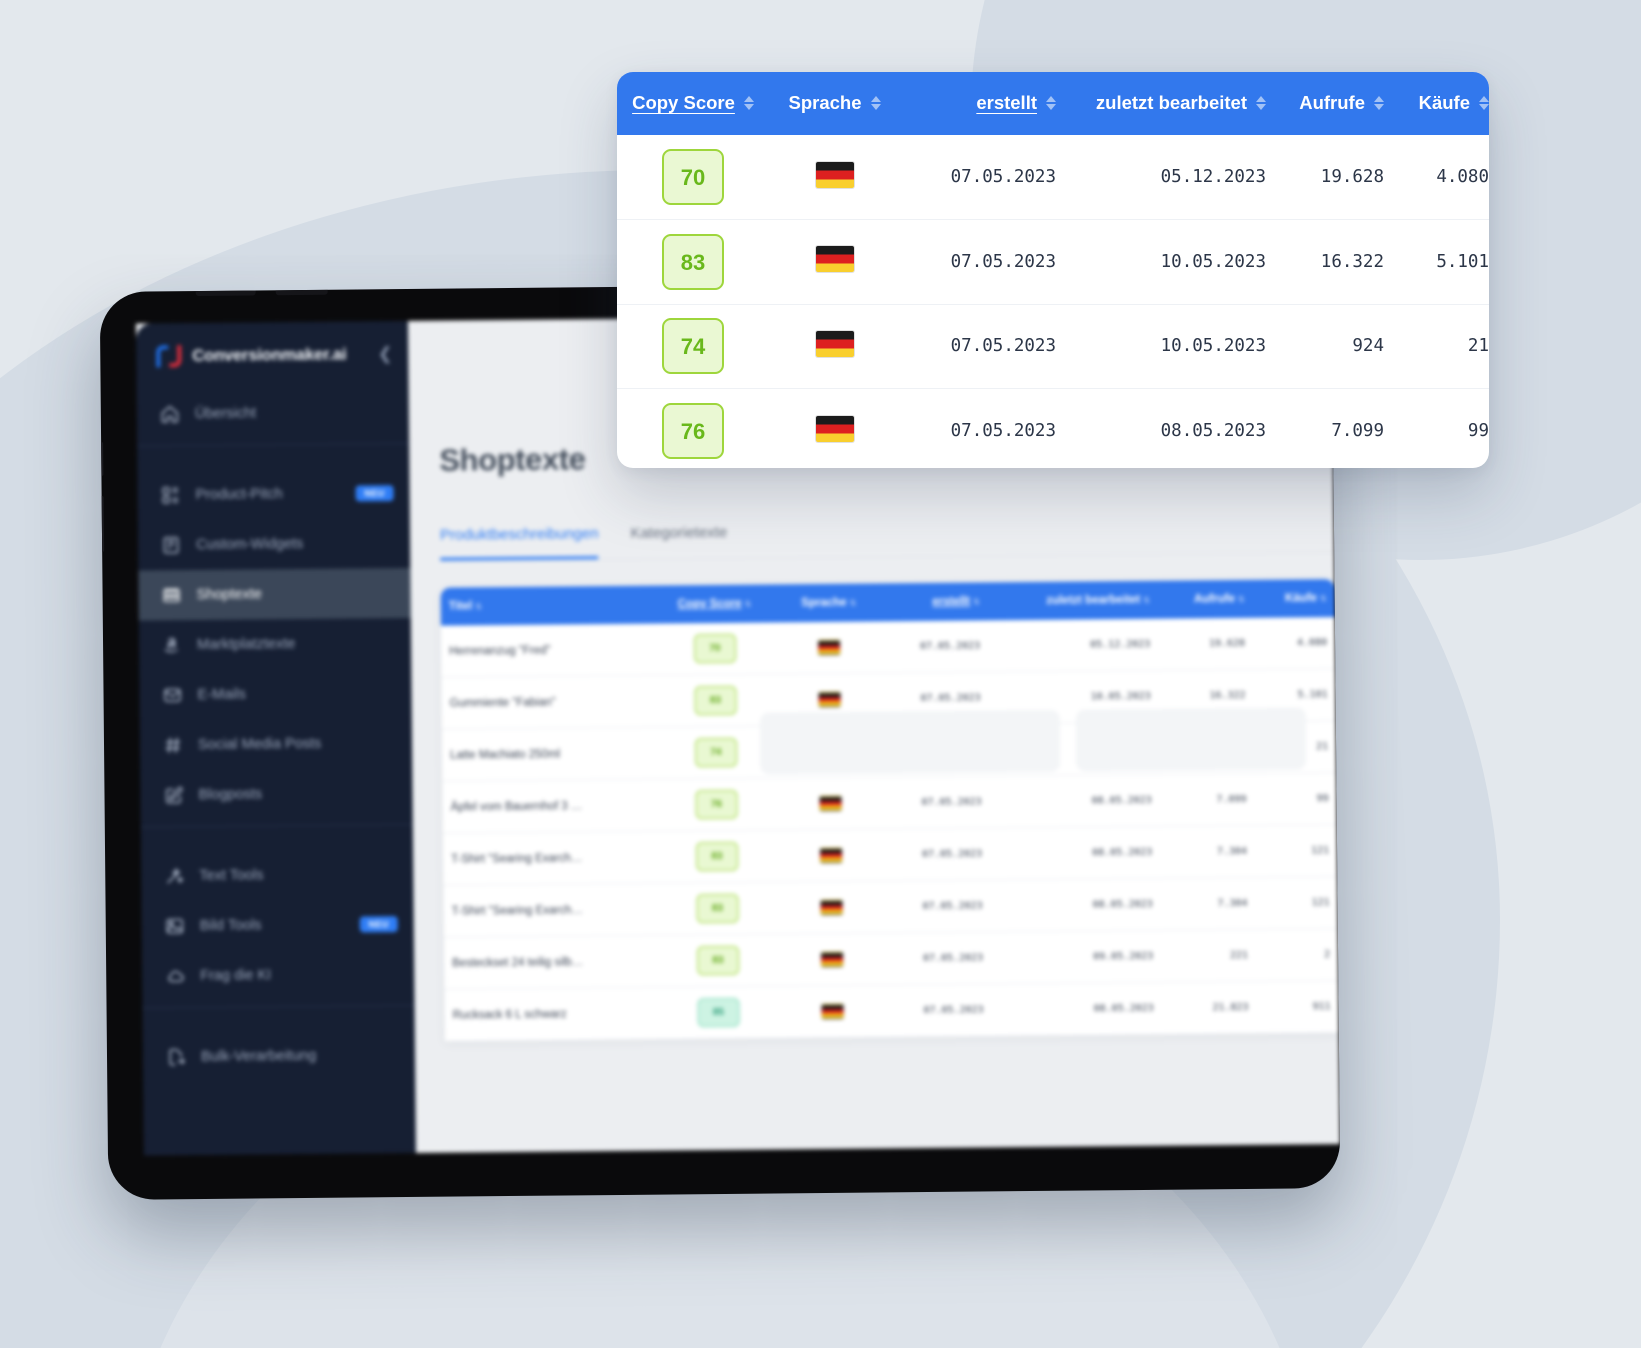  What do you see at coordinates (1053, 177) in the screenshot?
I see `overlay-table-row: 70 07.05.2023 05.12.2023 19.628 4.080` at bounding box center [1053, 177].